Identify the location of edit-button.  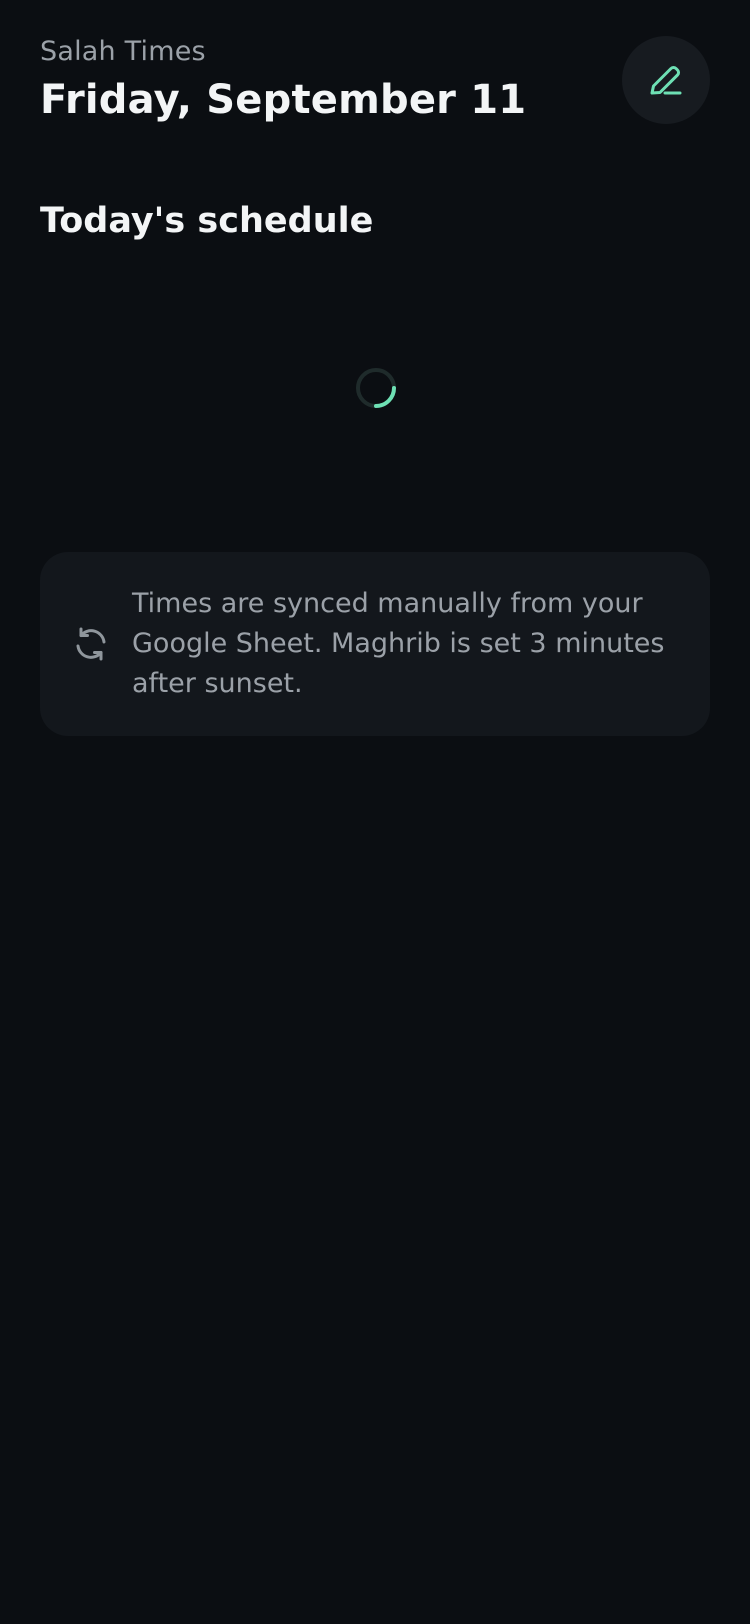
(666, 80).